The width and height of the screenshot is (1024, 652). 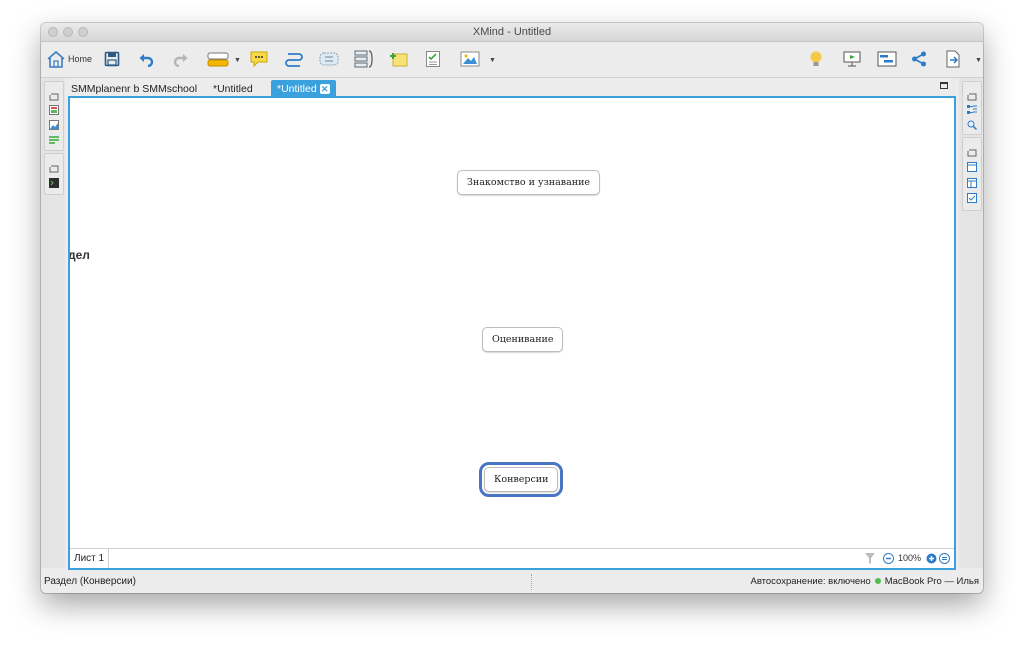 I want to click on image-panel-icon, so click(x=54, y=125).